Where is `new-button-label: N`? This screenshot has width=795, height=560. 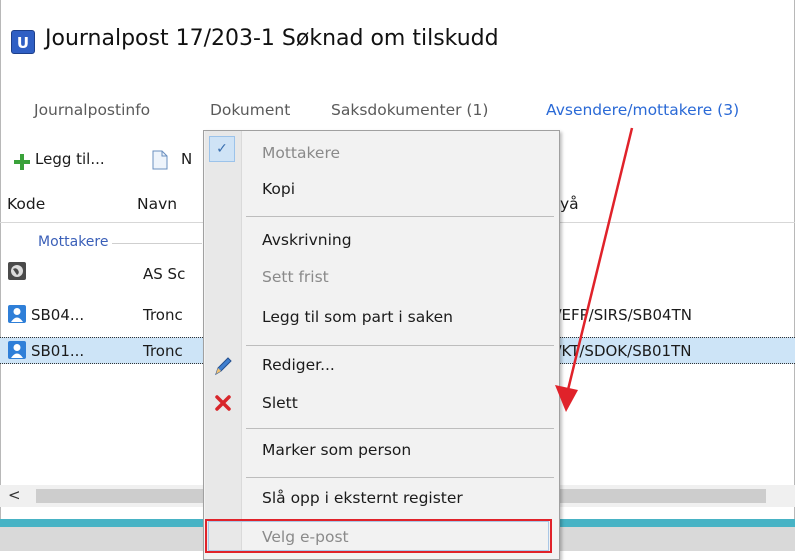 new-button-label: N is located at coordinates (186, 159).